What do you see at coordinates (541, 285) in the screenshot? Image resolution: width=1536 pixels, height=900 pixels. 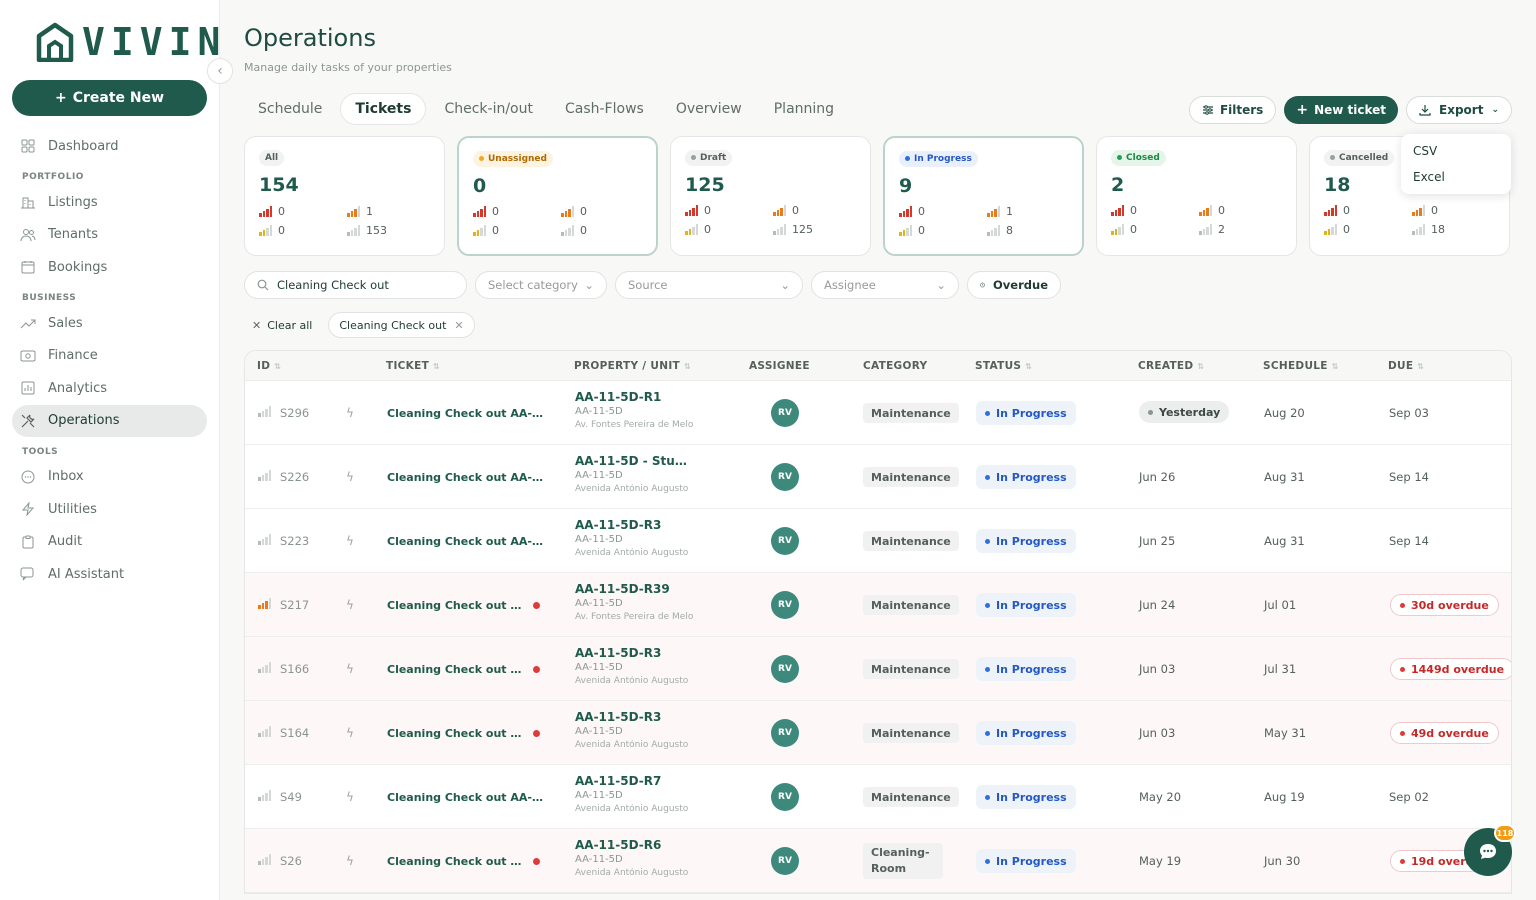 I see `category-select: Select category ⌄` at bounding box center [541, 285].